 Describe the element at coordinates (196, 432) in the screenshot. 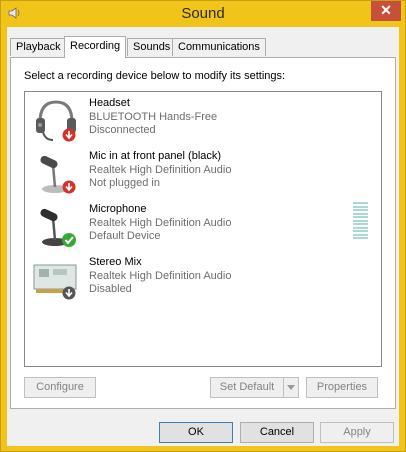

I see `ok-button: OK` at that location.